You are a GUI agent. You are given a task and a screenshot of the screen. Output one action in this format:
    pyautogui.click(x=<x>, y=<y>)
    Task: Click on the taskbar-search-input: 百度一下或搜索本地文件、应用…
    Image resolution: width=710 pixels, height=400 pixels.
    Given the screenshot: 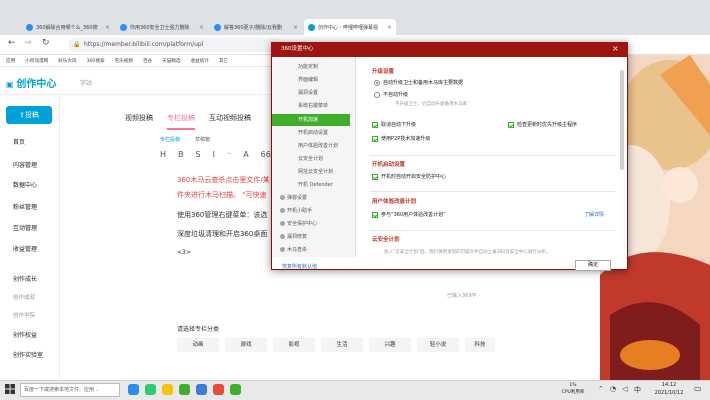 What is the action you would take?
    pyautogui.click(x=70, y=390)
    